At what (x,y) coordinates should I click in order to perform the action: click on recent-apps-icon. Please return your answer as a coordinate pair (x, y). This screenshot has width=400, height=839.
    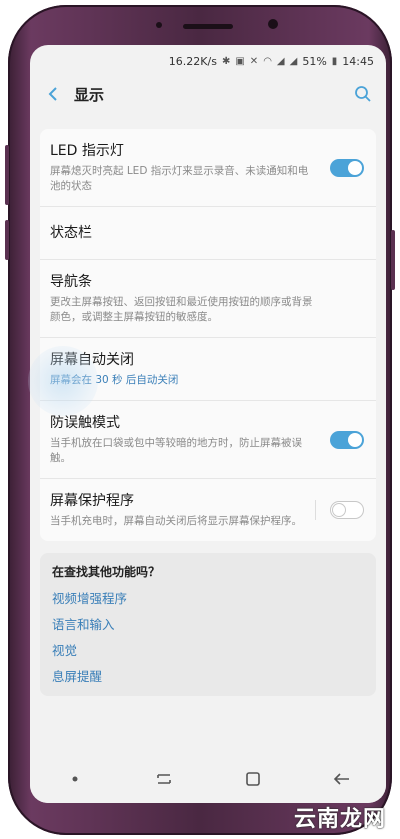
    Looking at the image, I should click on (163, 779).